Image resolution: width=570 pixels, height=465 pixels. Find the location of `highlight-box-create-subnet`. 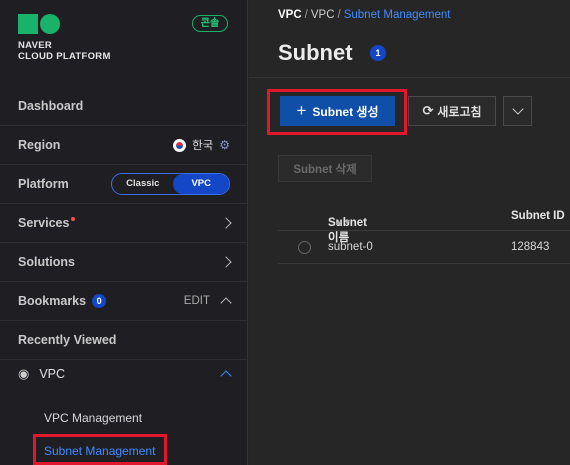

highlight-box-create-subnet is located at coordinates (337, 112).